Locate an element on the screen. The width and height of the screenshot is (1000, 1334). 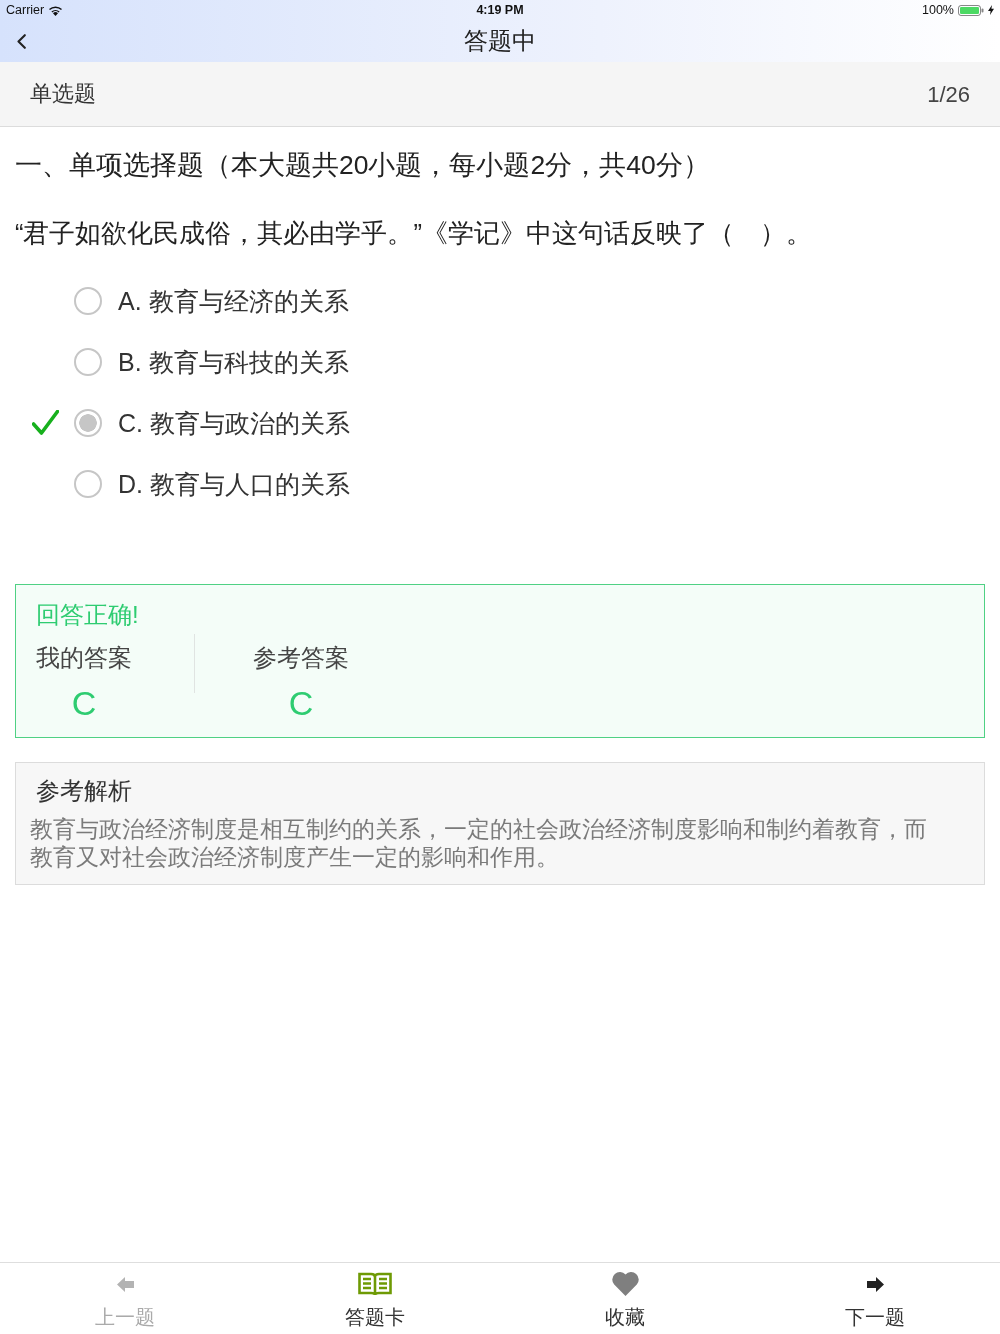
wifi-icon is located at coordinates (56, 10).